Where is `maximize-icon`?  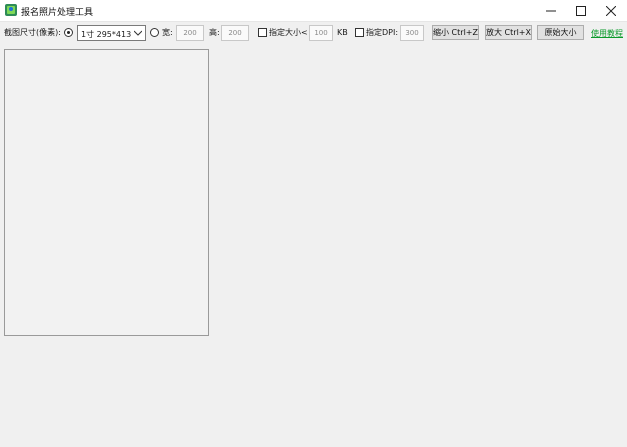 maximize-icon is located at coordinates (581, 11).